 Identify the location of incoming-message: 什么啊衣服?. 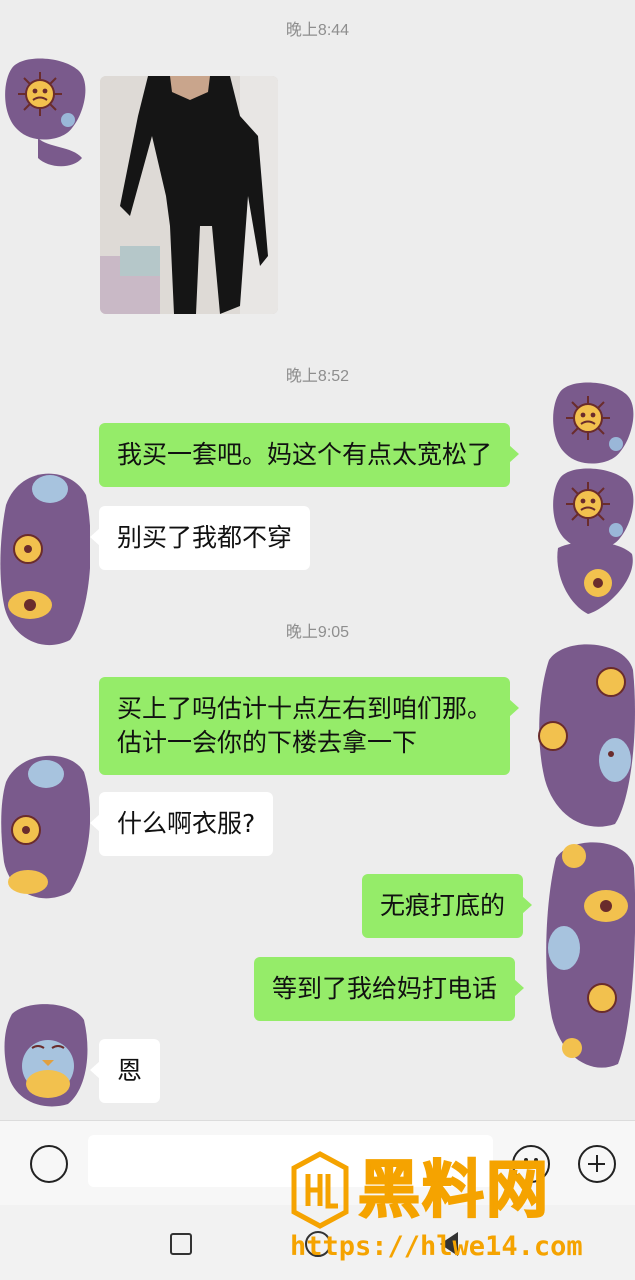
(181, 824).